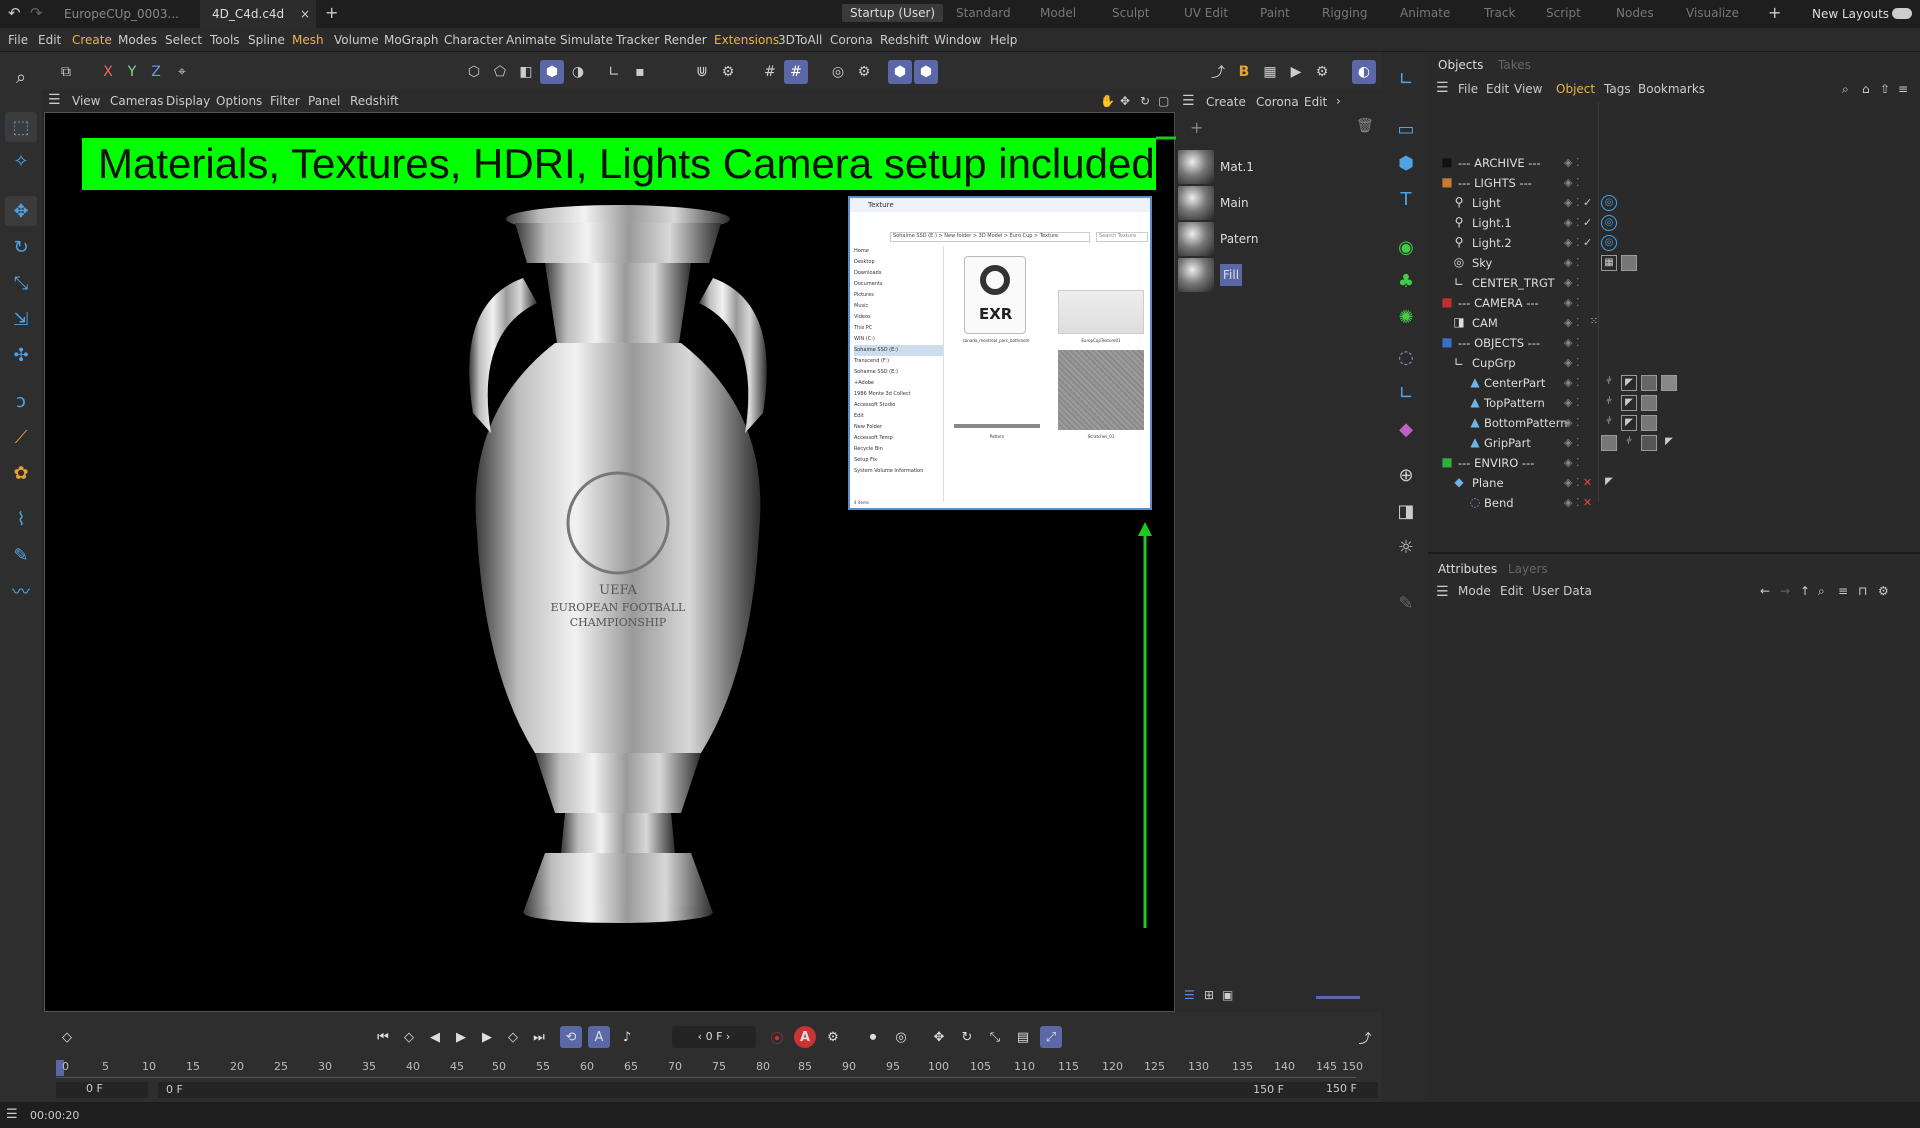 This screenshot has width=1920, height=1128. Describe the element at coordinates (1609, 203) in the screenshot. I see `target-tag-icon: ◎` at that location.